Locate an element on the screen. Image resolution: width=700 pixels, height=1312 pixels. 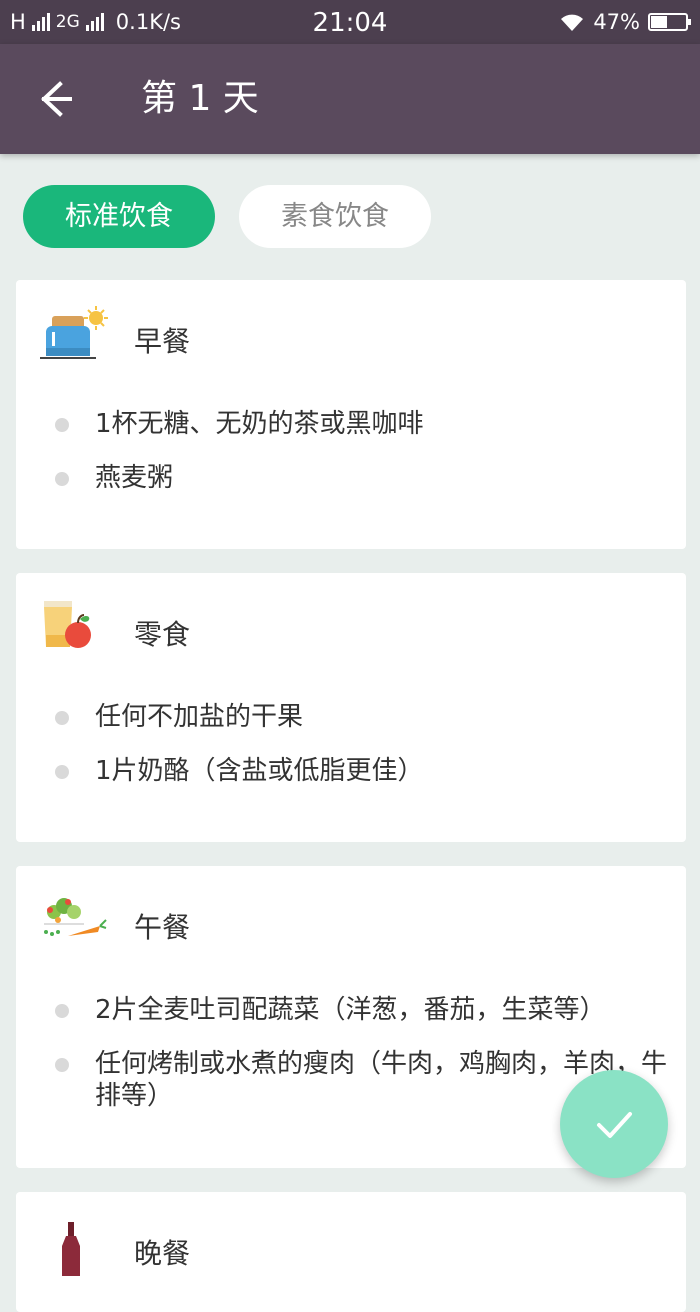
meal-title: 午餐 is located at coordinates (162, 927).